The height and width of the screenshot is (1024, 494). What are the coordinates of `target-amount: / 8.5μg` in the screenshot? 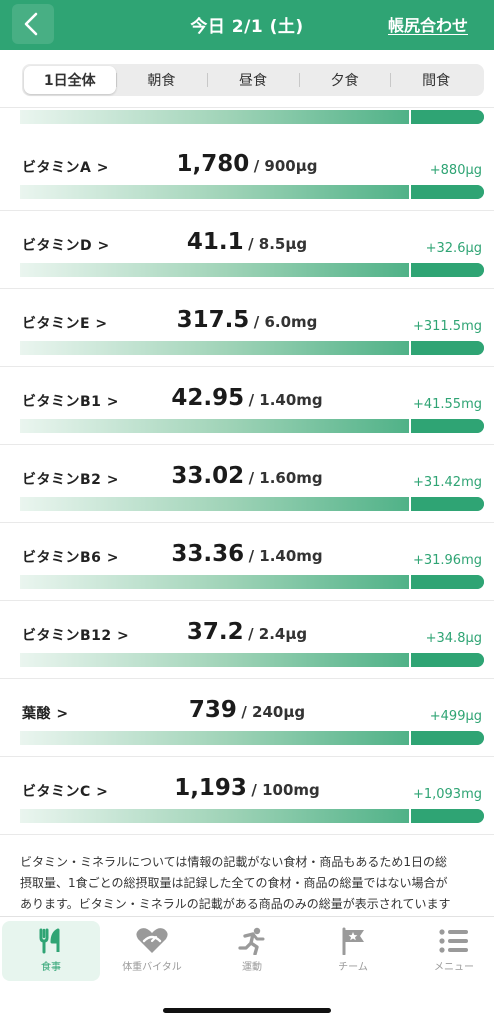 It's located at (278, 244).